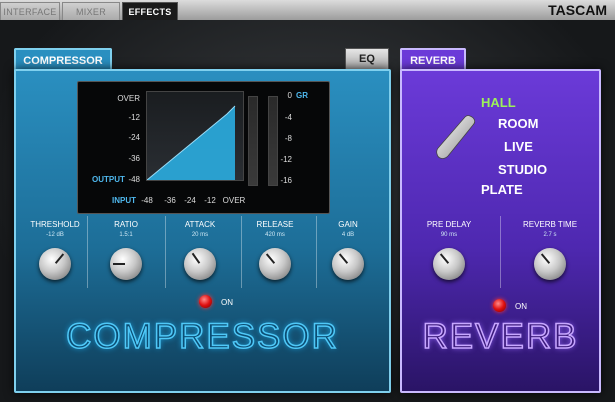 Image resolution: width=615 pixels, height=402 pixels. What do you see at coordinates (307, 10) in the screenshot?
I see `top-tab-bar: INTERFACE MIXER EFFECTS TASCAM` at bounding box center [307, 10].